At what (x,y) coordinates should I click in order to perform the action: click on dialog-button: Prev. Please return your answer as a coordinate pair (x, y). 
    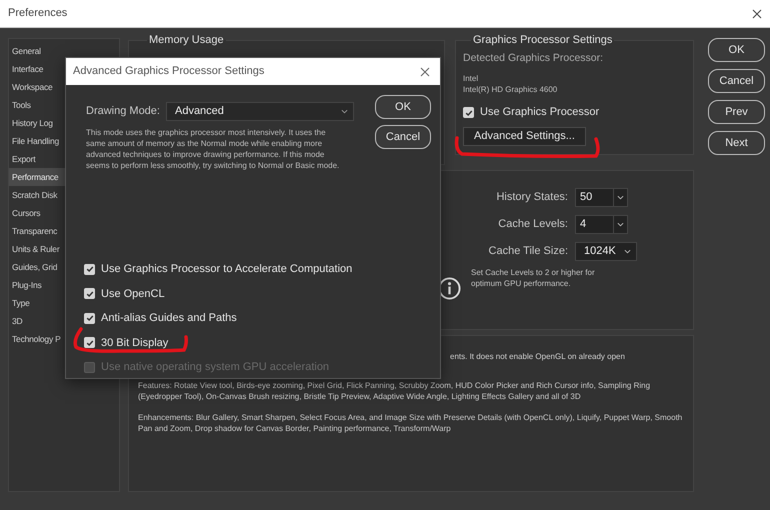
    Looking at the image, I should click on (736, 112).